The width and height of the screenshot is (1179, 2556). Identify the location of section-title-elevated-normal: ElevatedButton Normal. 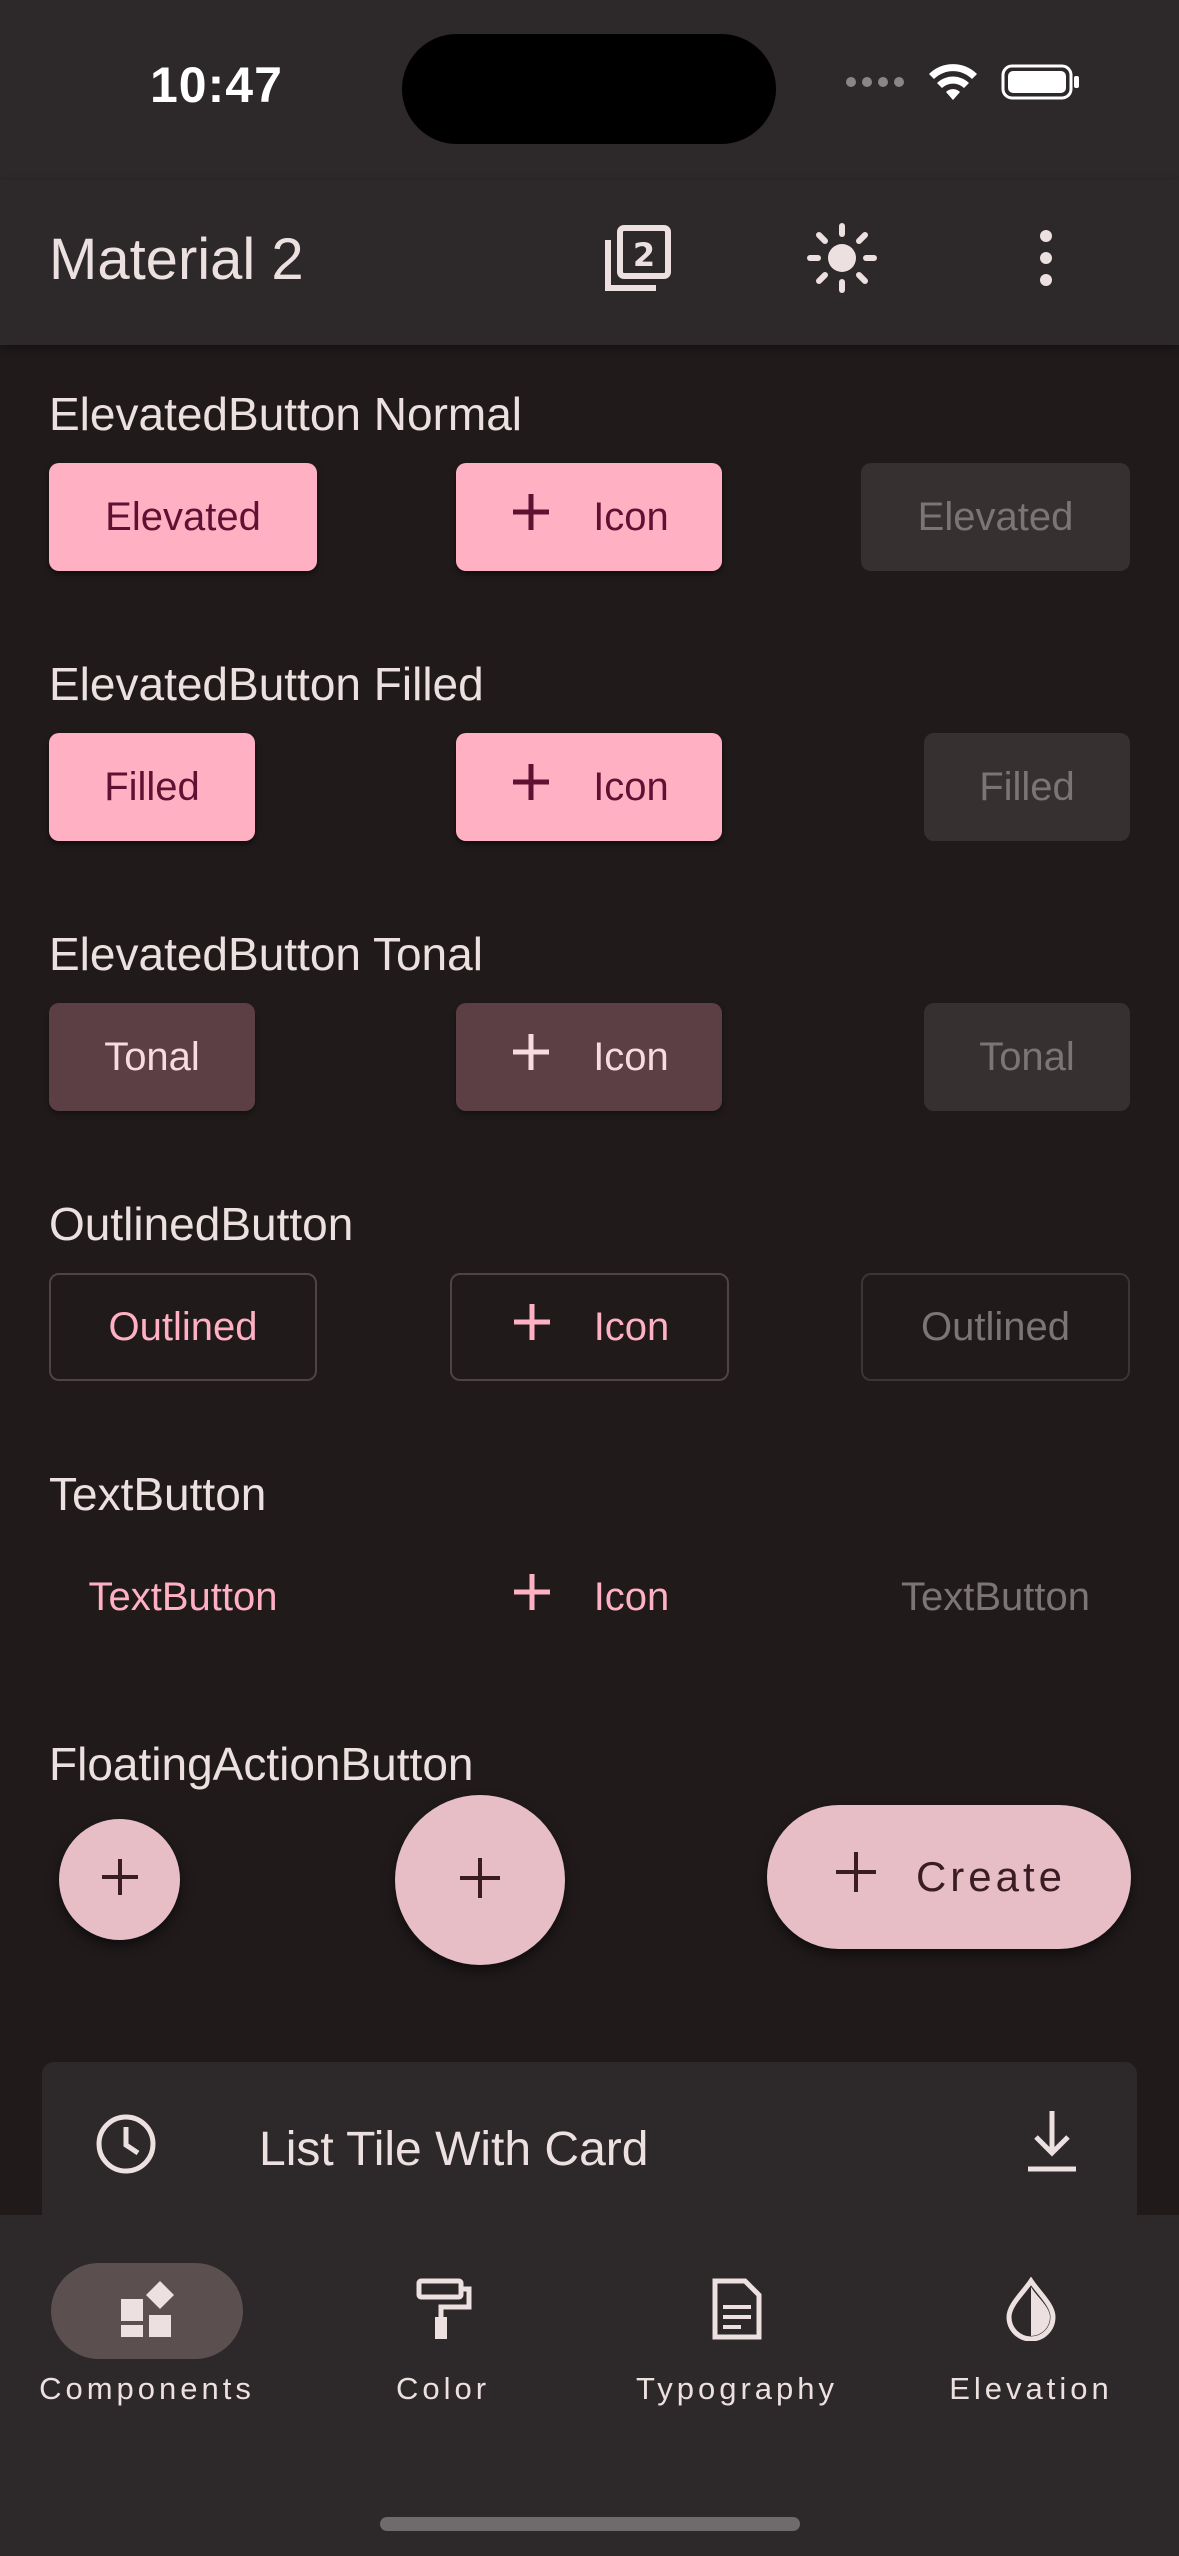
(286, 414).